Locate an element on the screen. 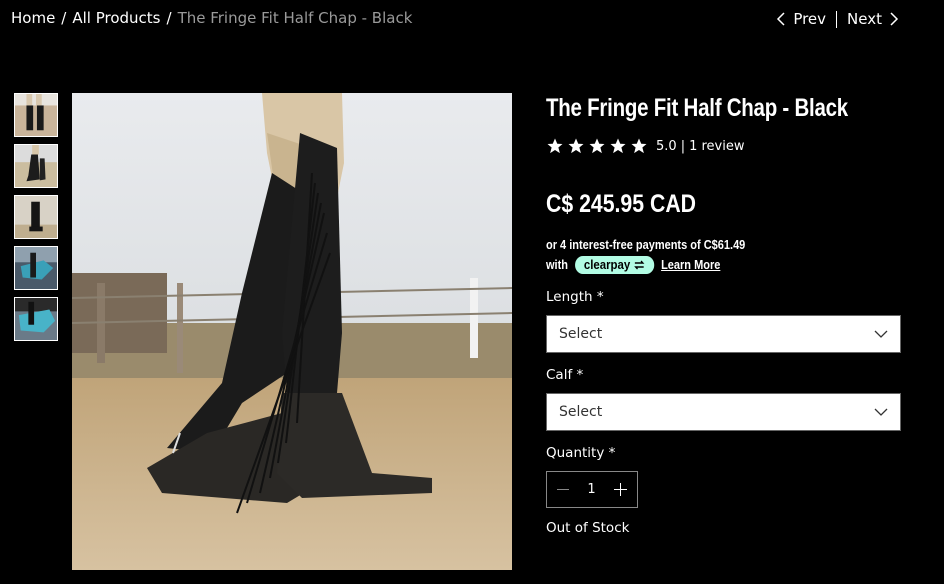  calf-label: Calf * is located at coordinates (565, 375).